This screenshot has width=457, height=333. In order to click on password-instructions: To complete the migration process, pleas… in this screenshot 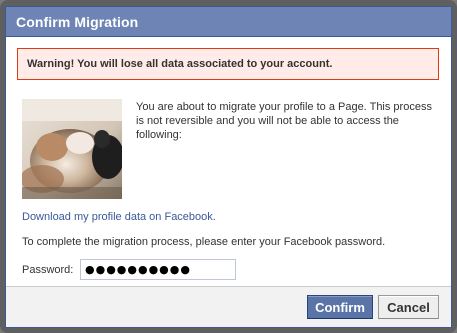, I will do `click(204, 242)`.